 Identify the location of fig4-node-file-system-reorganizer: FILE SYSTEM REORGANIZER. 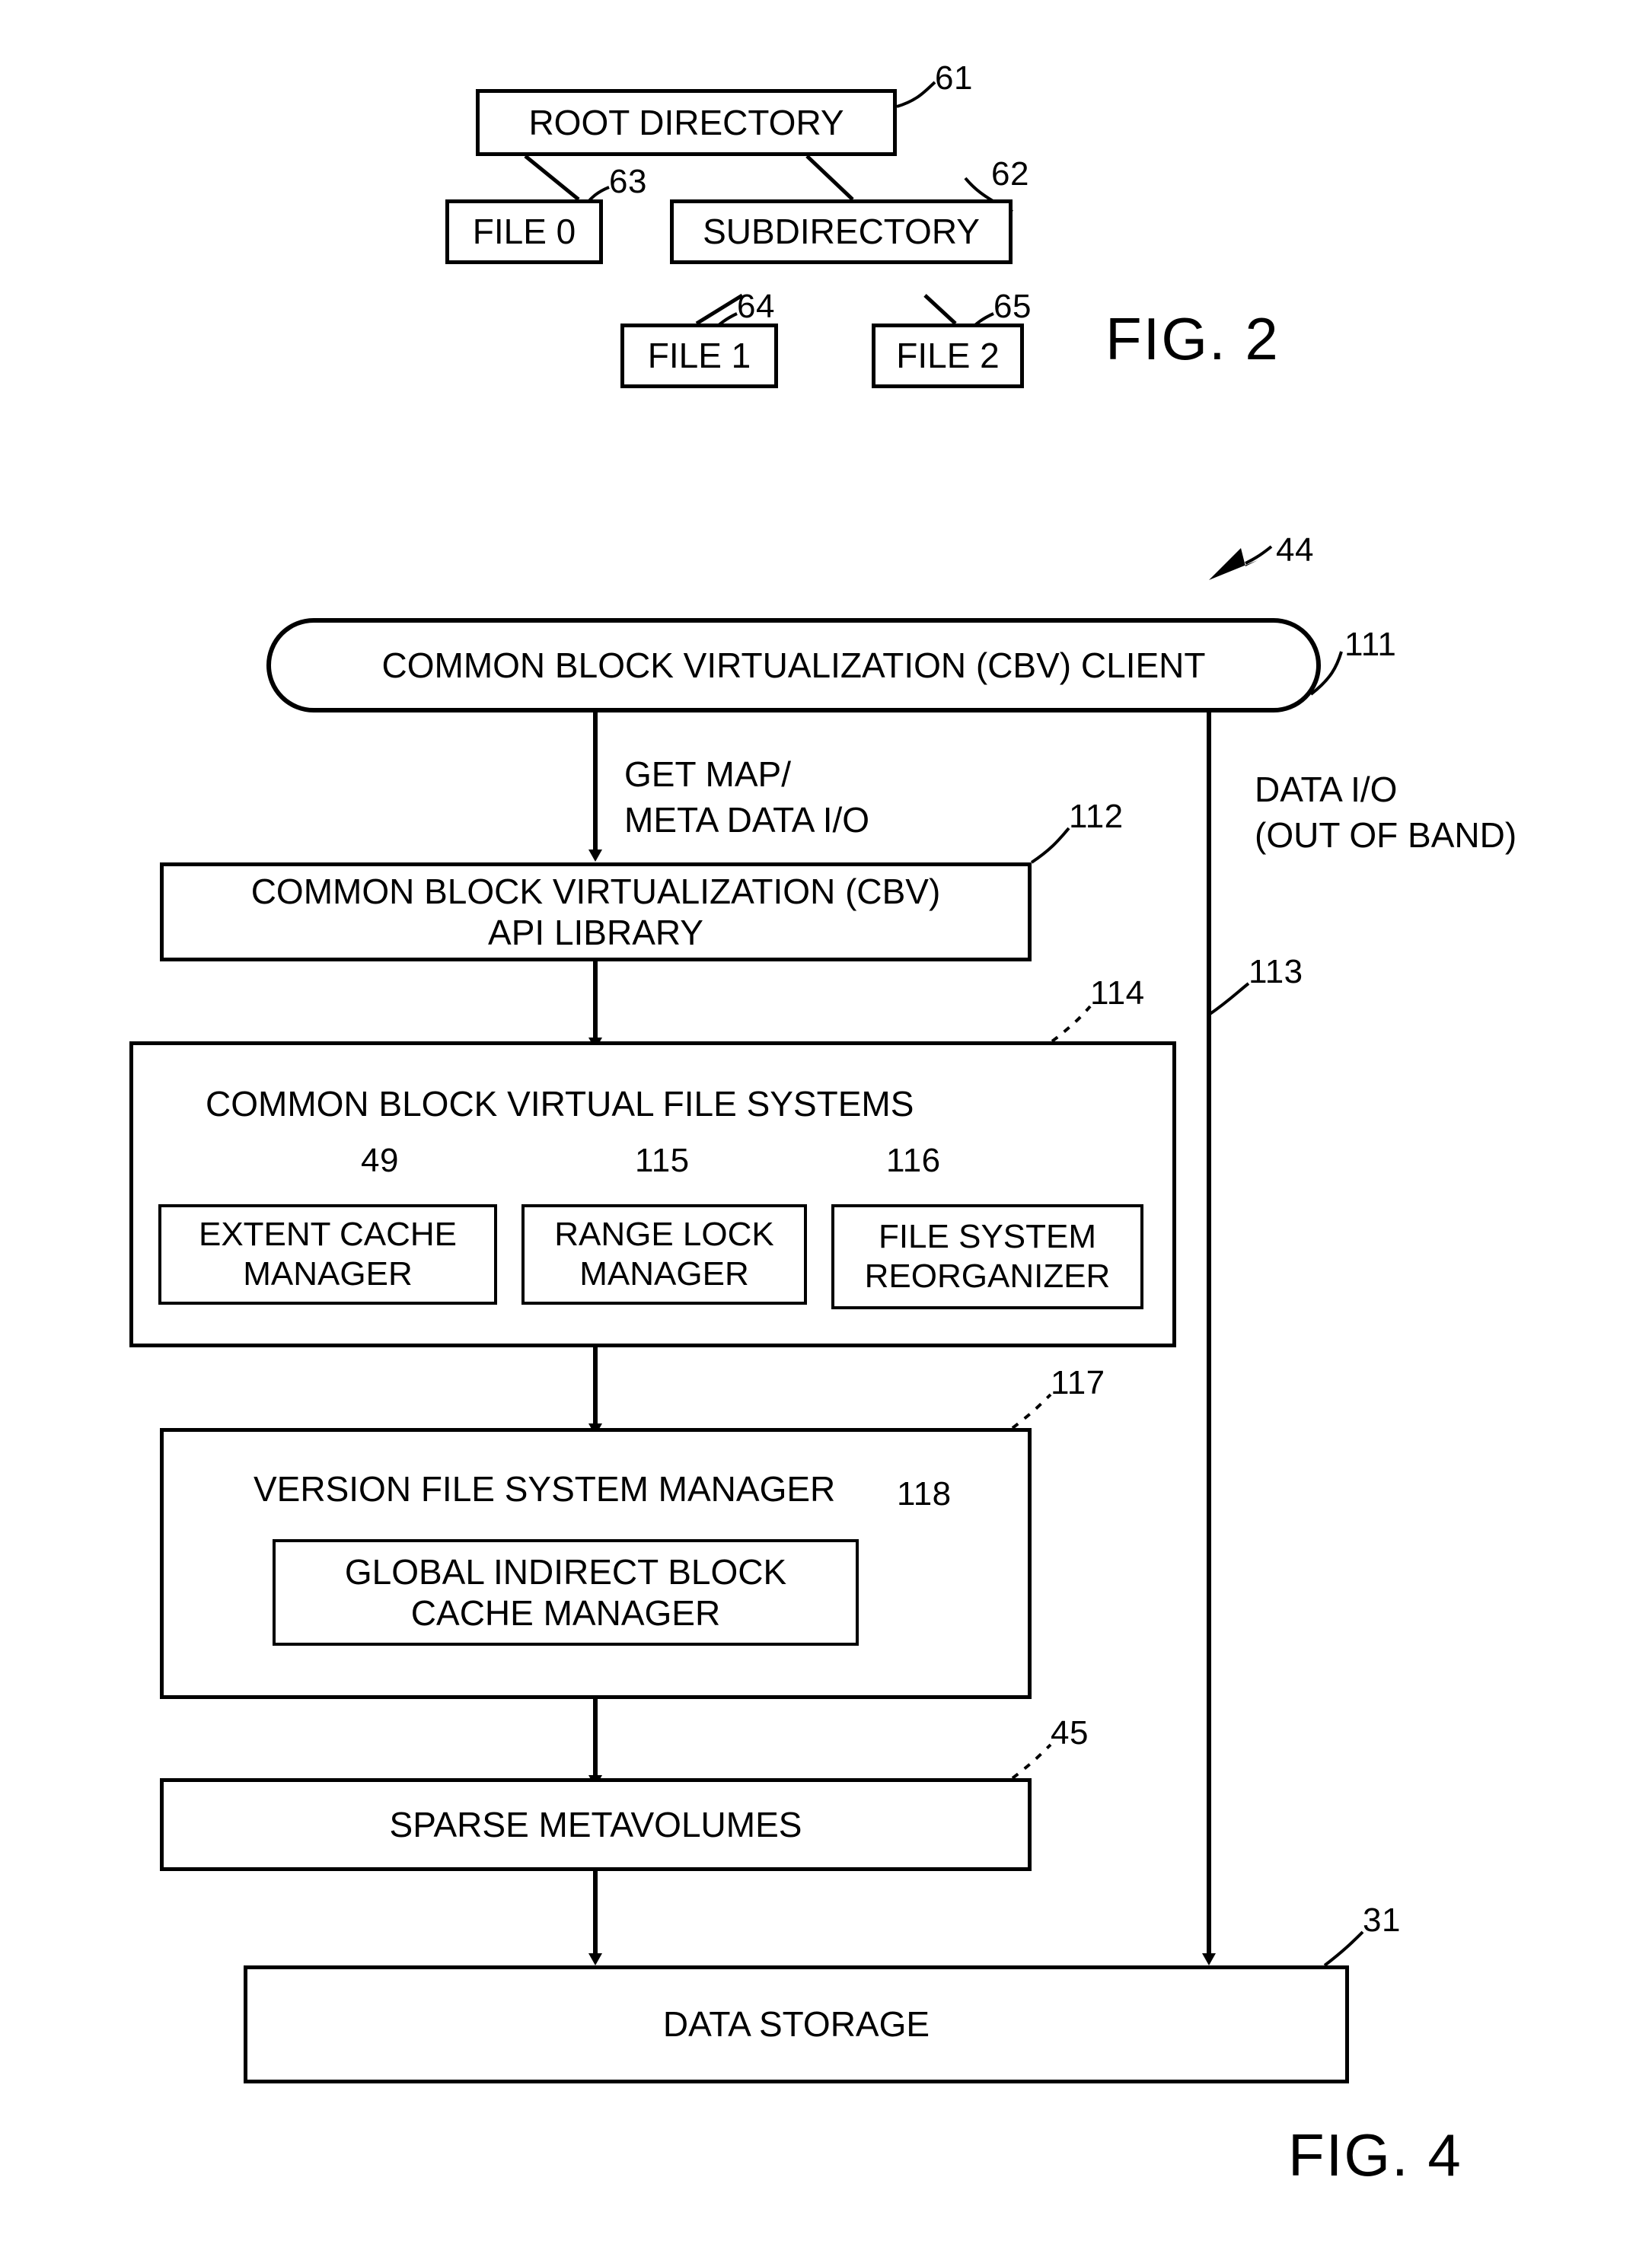
(987, 1256).